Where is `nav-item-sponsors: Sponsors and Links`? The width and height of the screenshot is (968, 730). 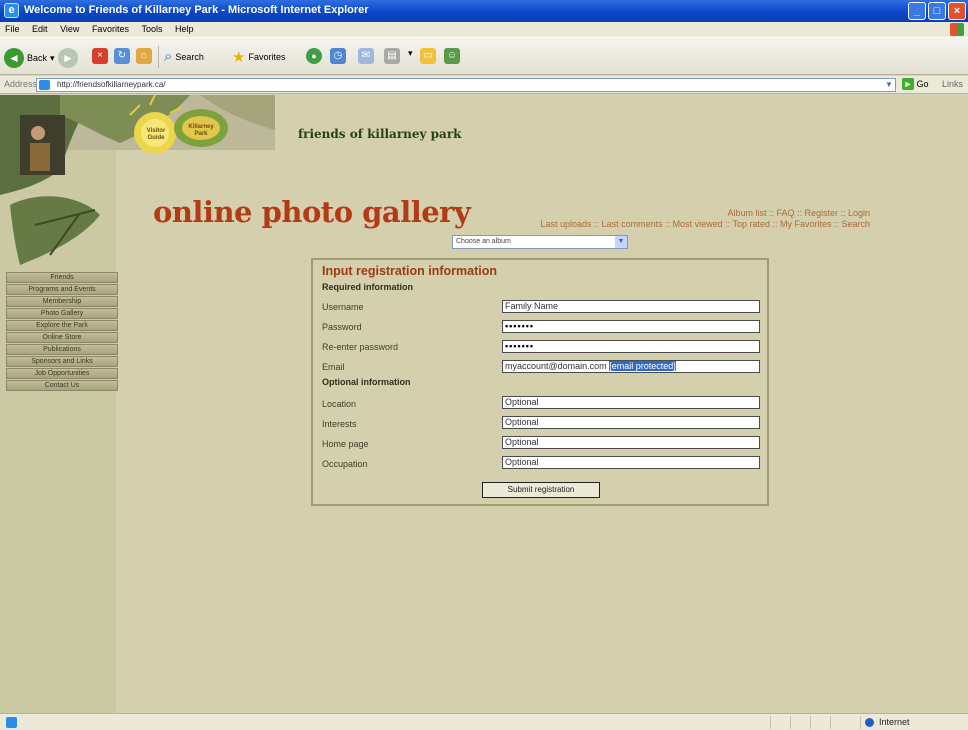
nav-item-sponsors: Sponsors and Links is located at coordinates (62, 361).